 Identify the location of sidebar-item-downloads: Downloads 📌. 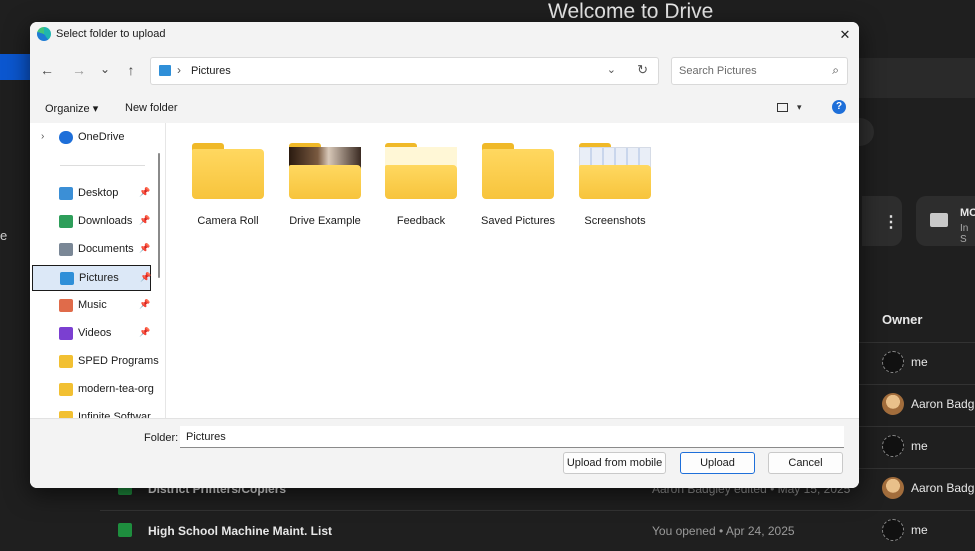
(91, 222).